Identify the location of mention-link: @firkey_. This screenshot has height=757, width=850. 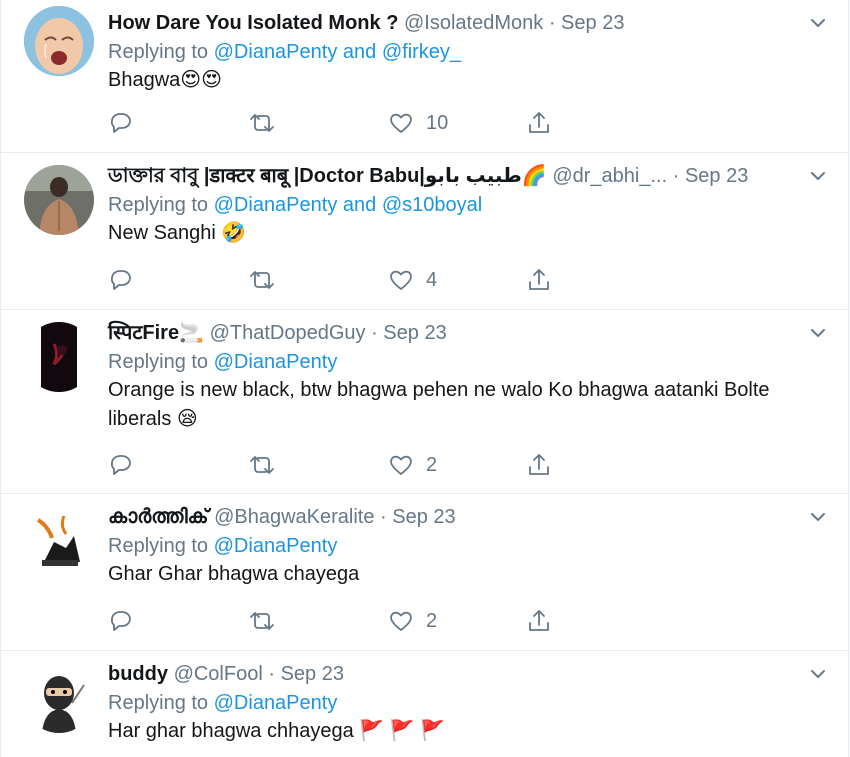
(421, 52).